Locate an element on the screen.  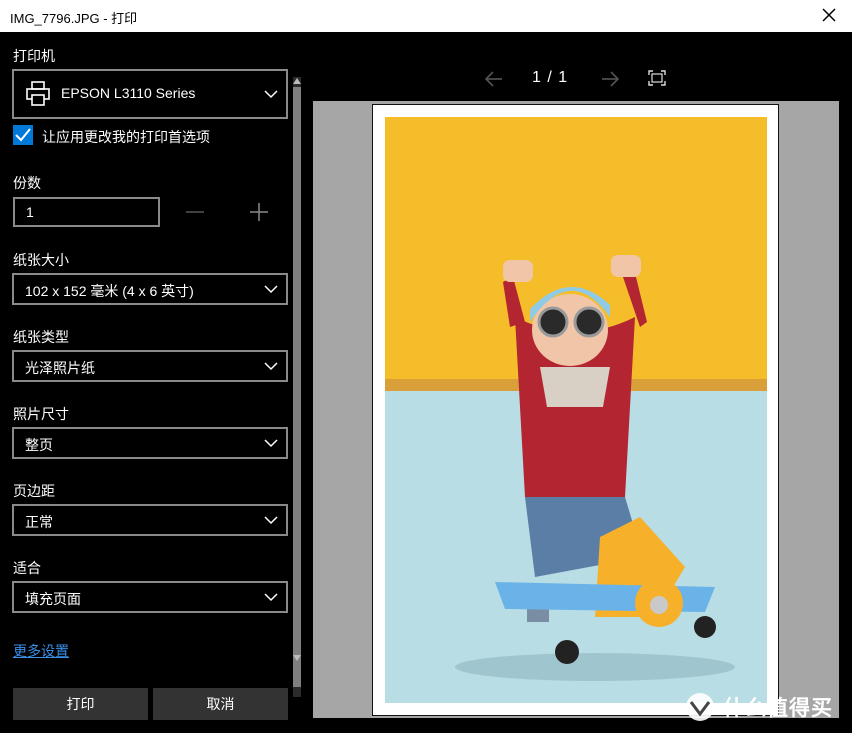
printer-select: EPSON L3110 Series is located at coordinates (150, 94).